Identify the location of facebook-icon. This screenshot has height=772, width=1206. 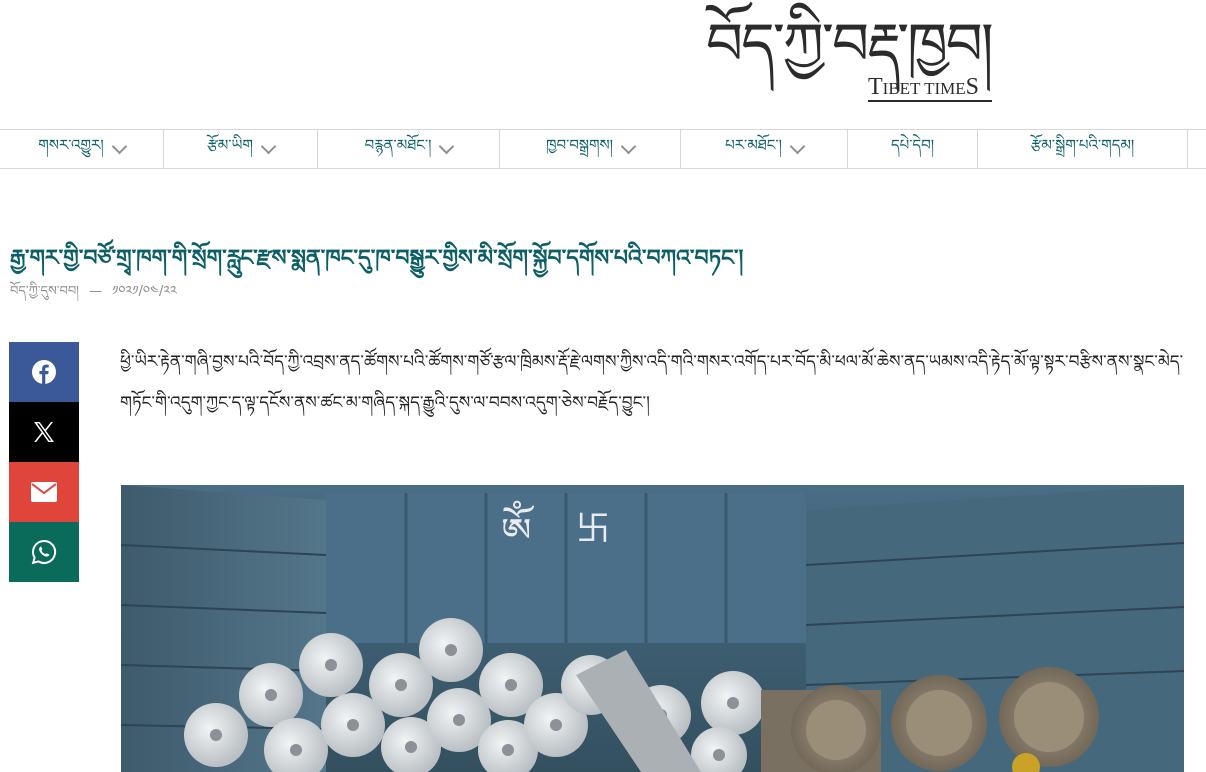
(44, 372).